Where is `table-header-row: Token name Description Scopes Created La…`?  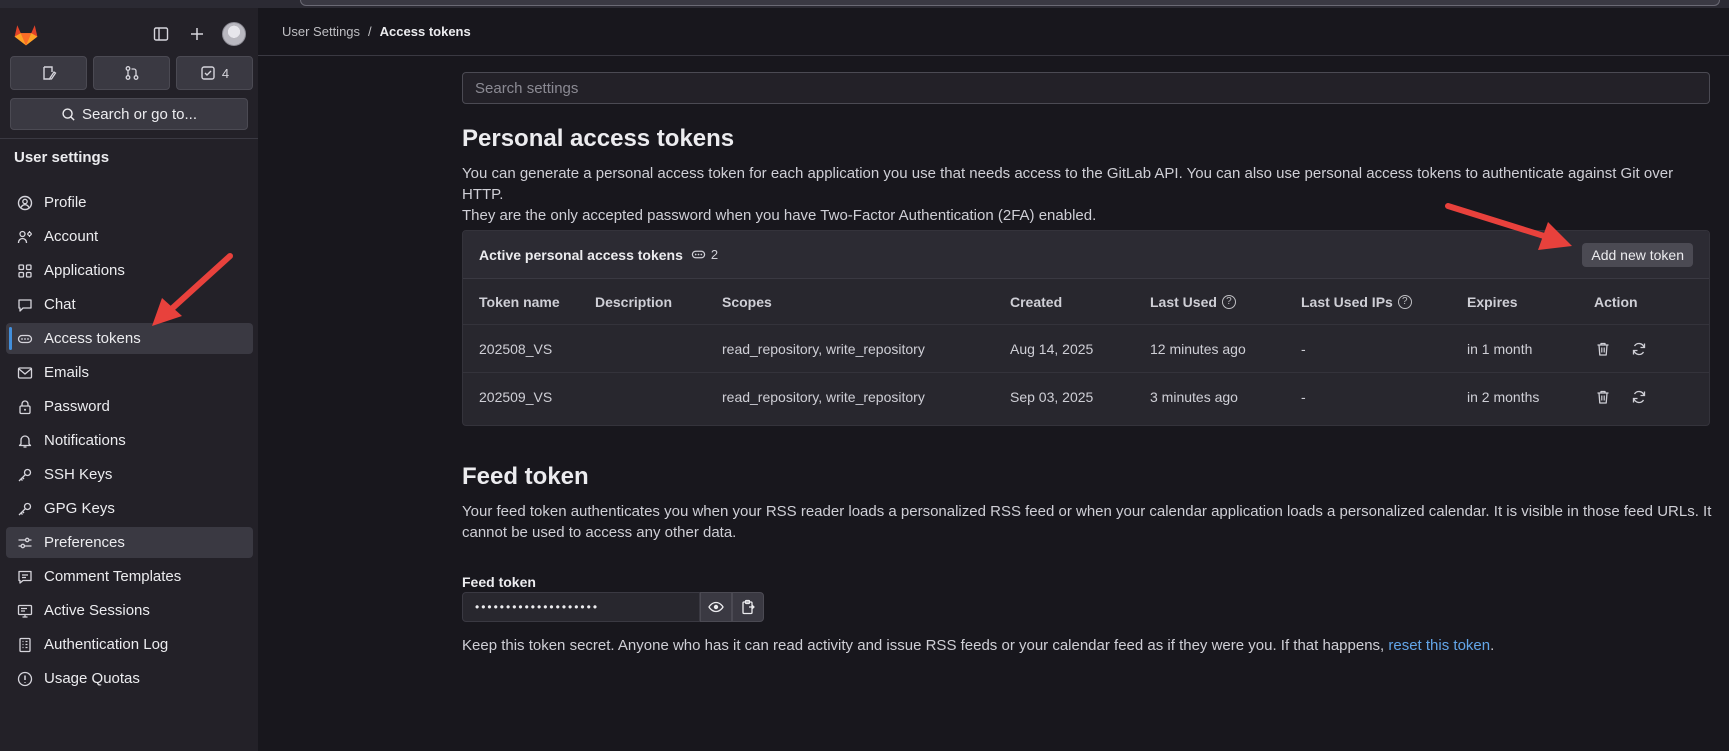 table-header-row: Token name Description Scopes Created La… is located at coordinates (1086, 302).